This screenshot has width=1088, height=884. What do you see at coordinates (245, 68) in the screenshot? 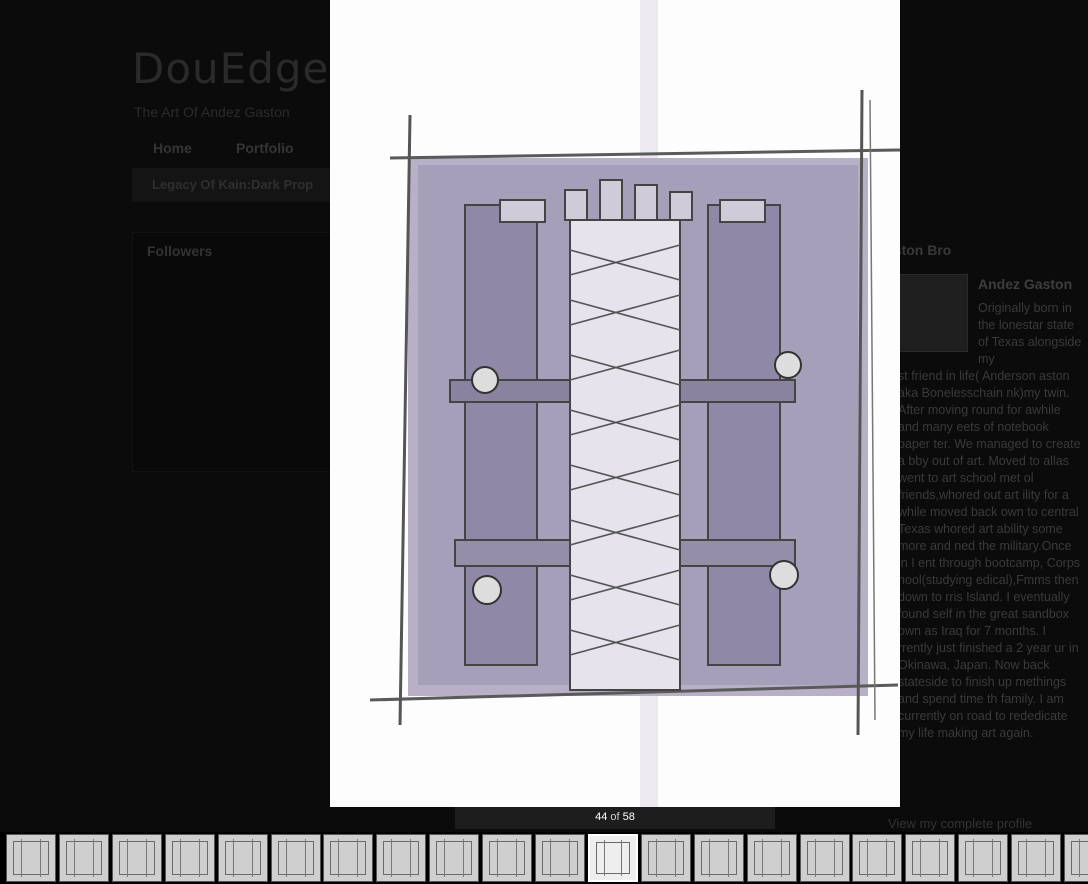
I see `blog-title: DouEdgeZ` at bounding box center [245, 68].